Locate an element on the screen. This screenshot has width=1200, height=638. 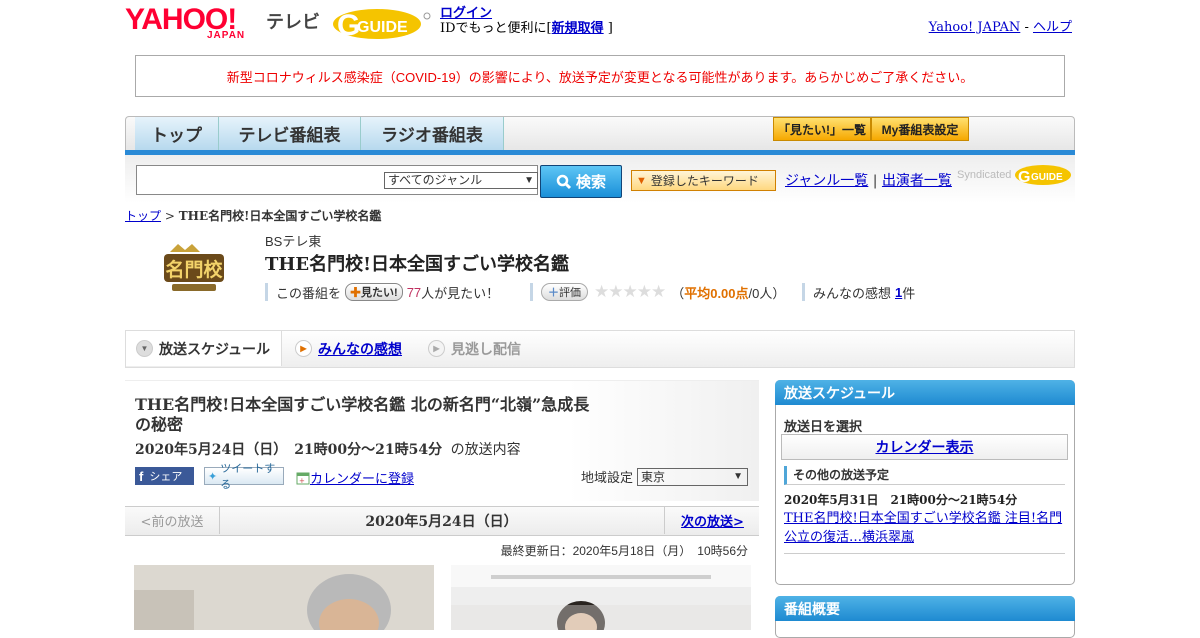
search-button: 検索 is located at coordinates (581, 181).